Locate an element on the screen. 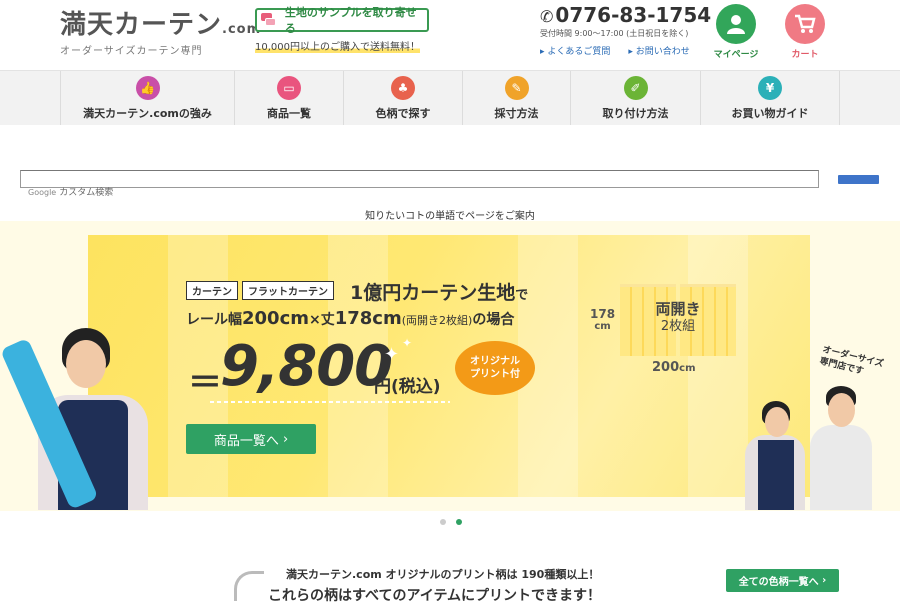  nav-item-measuring: ✎ 採寸方法 is located at coordinates (516, 98).